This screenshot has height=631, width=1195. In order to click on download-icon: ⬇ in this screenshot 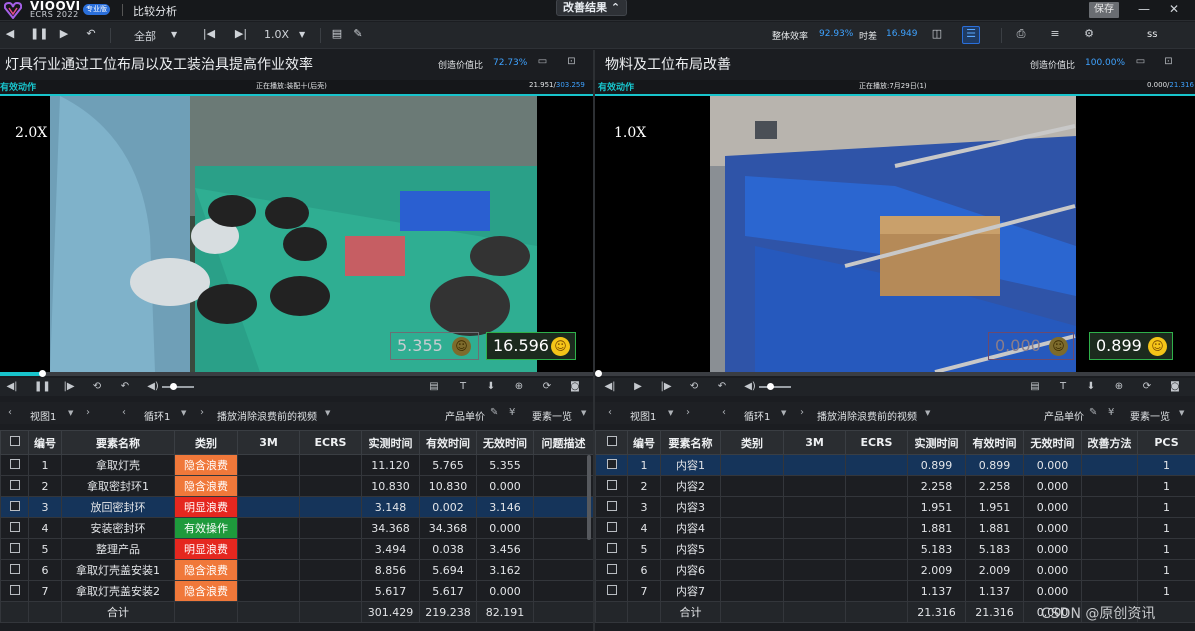, I will do `click(491, 387)`.